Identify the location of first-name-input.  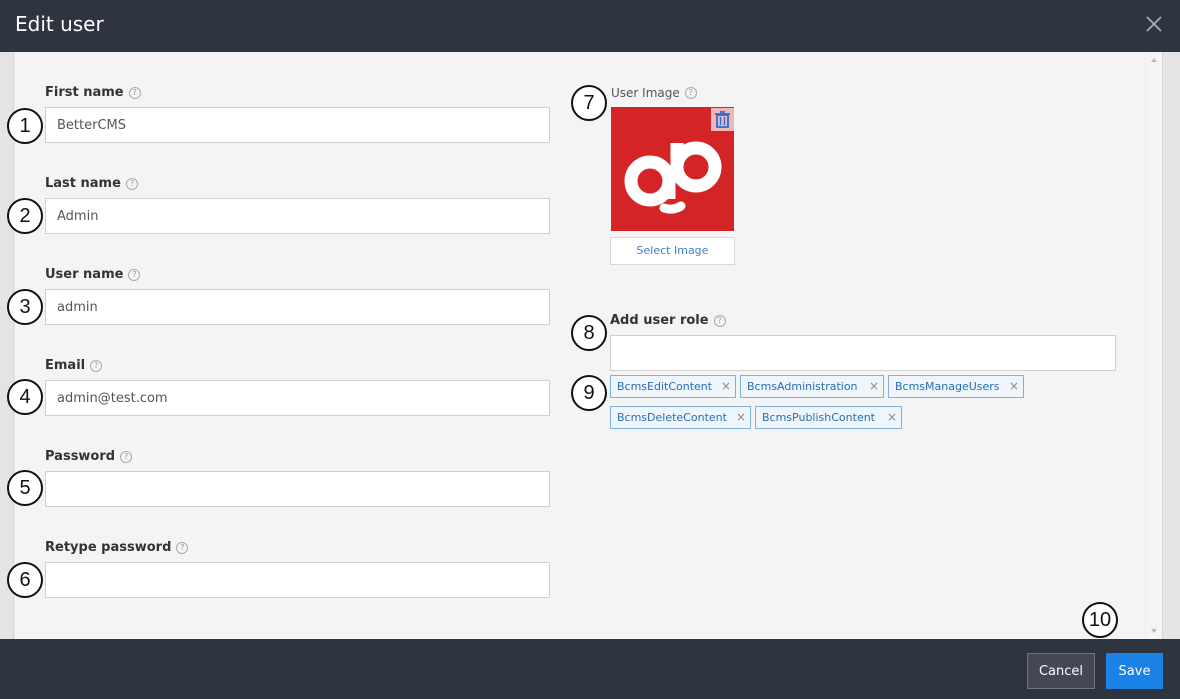
(297, 125).